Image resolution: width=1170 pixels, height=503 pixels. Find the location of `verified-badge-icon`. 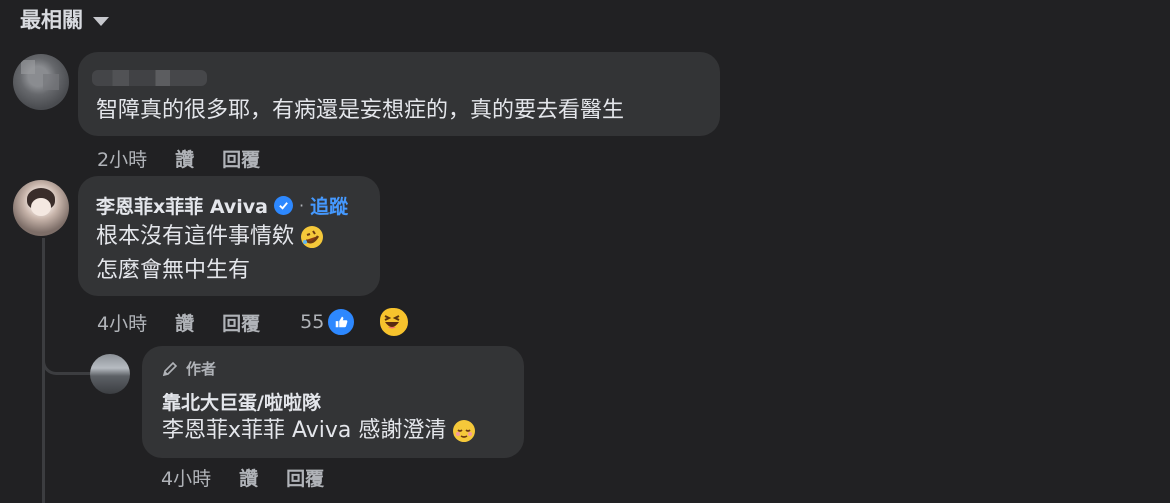

verified-badge-icon is located at coordinates (284, 205).